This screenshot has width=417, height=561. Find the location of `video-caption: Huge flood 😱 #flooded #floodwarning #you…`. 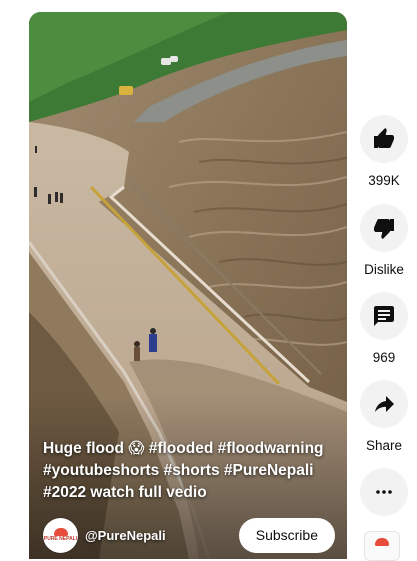

video-caption: Huge flood 😱 #flooded #floodwarning #you… is located at coordinates (190, 471).